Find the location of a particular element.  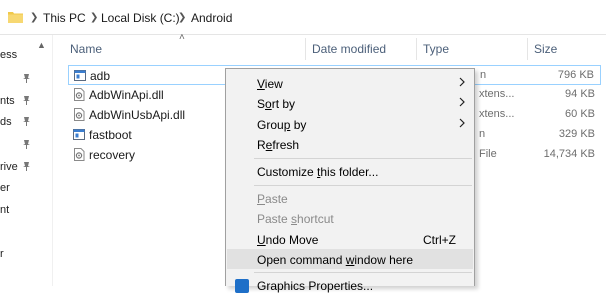

refresh-label-post: fresh is located at coordinates (286, 145).